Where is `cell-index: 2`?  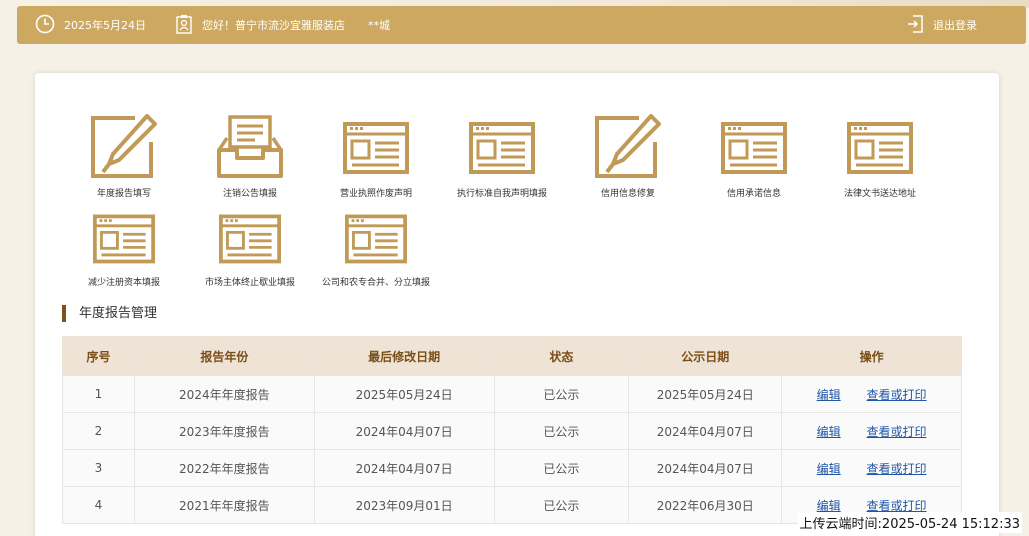 cell-index: 2 is located at coordinates (98, 431).